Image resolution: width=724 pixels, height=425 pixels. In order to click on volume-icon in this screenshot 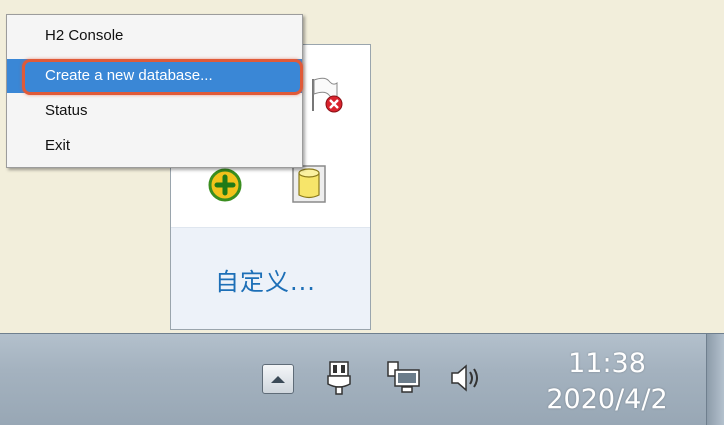, I will do `click(466, 378)`.